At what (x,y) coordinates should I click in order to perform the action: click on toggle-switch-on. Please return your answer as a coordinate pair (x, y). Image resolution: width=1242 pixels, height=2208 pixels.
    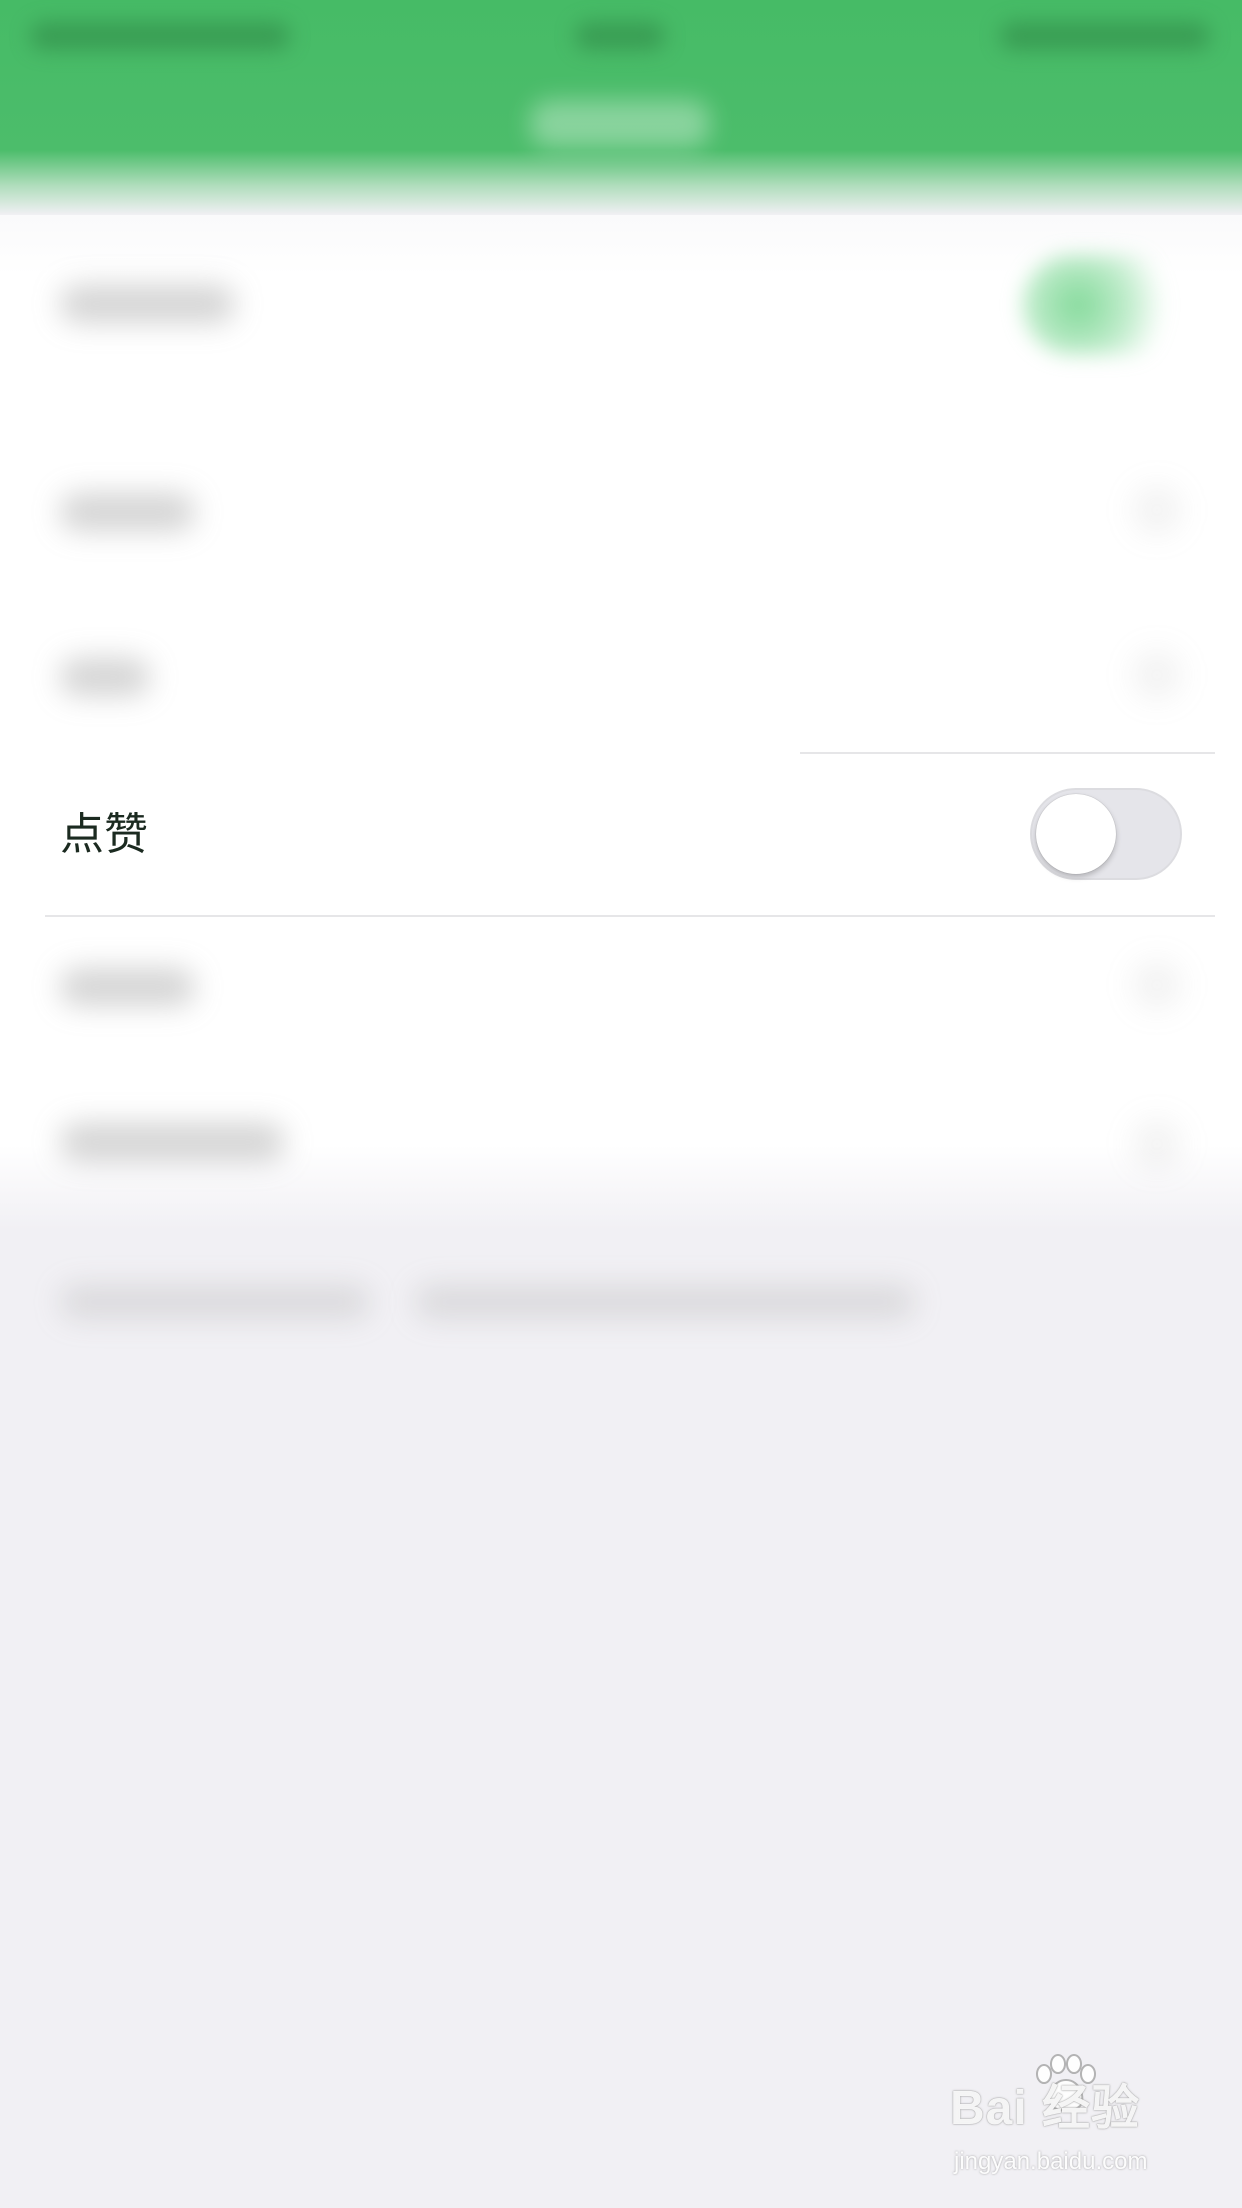
    Looking at the image, I should click on (1102, 305).